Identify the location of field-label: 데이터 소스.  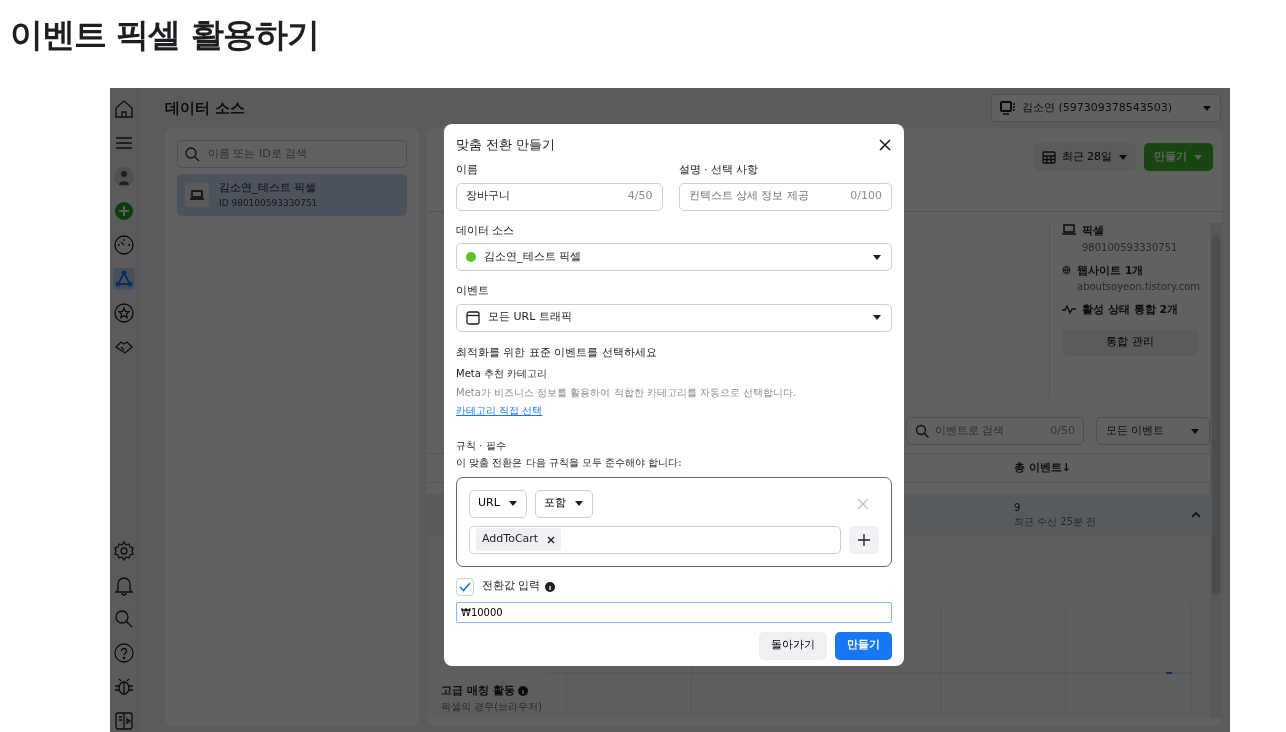
(486, 230).